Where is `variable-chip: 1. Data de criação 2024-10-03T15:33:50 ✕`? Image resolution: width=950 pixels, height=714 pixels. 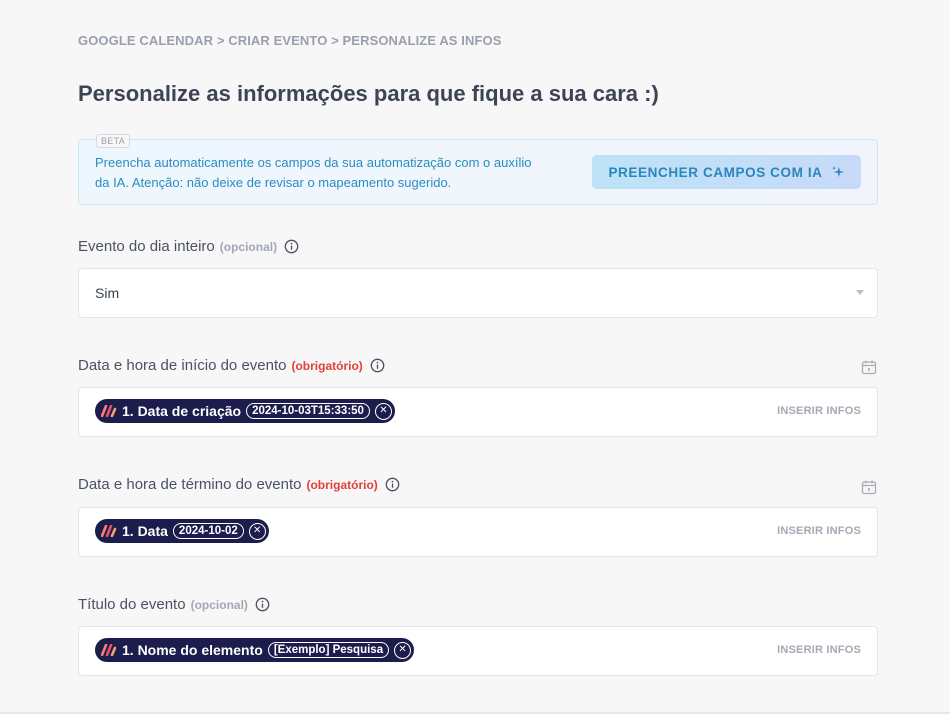
variable-chip: 1. Data de criação 2024-10-03T15:33:50 ✕ is located at coordinates (245, 411).